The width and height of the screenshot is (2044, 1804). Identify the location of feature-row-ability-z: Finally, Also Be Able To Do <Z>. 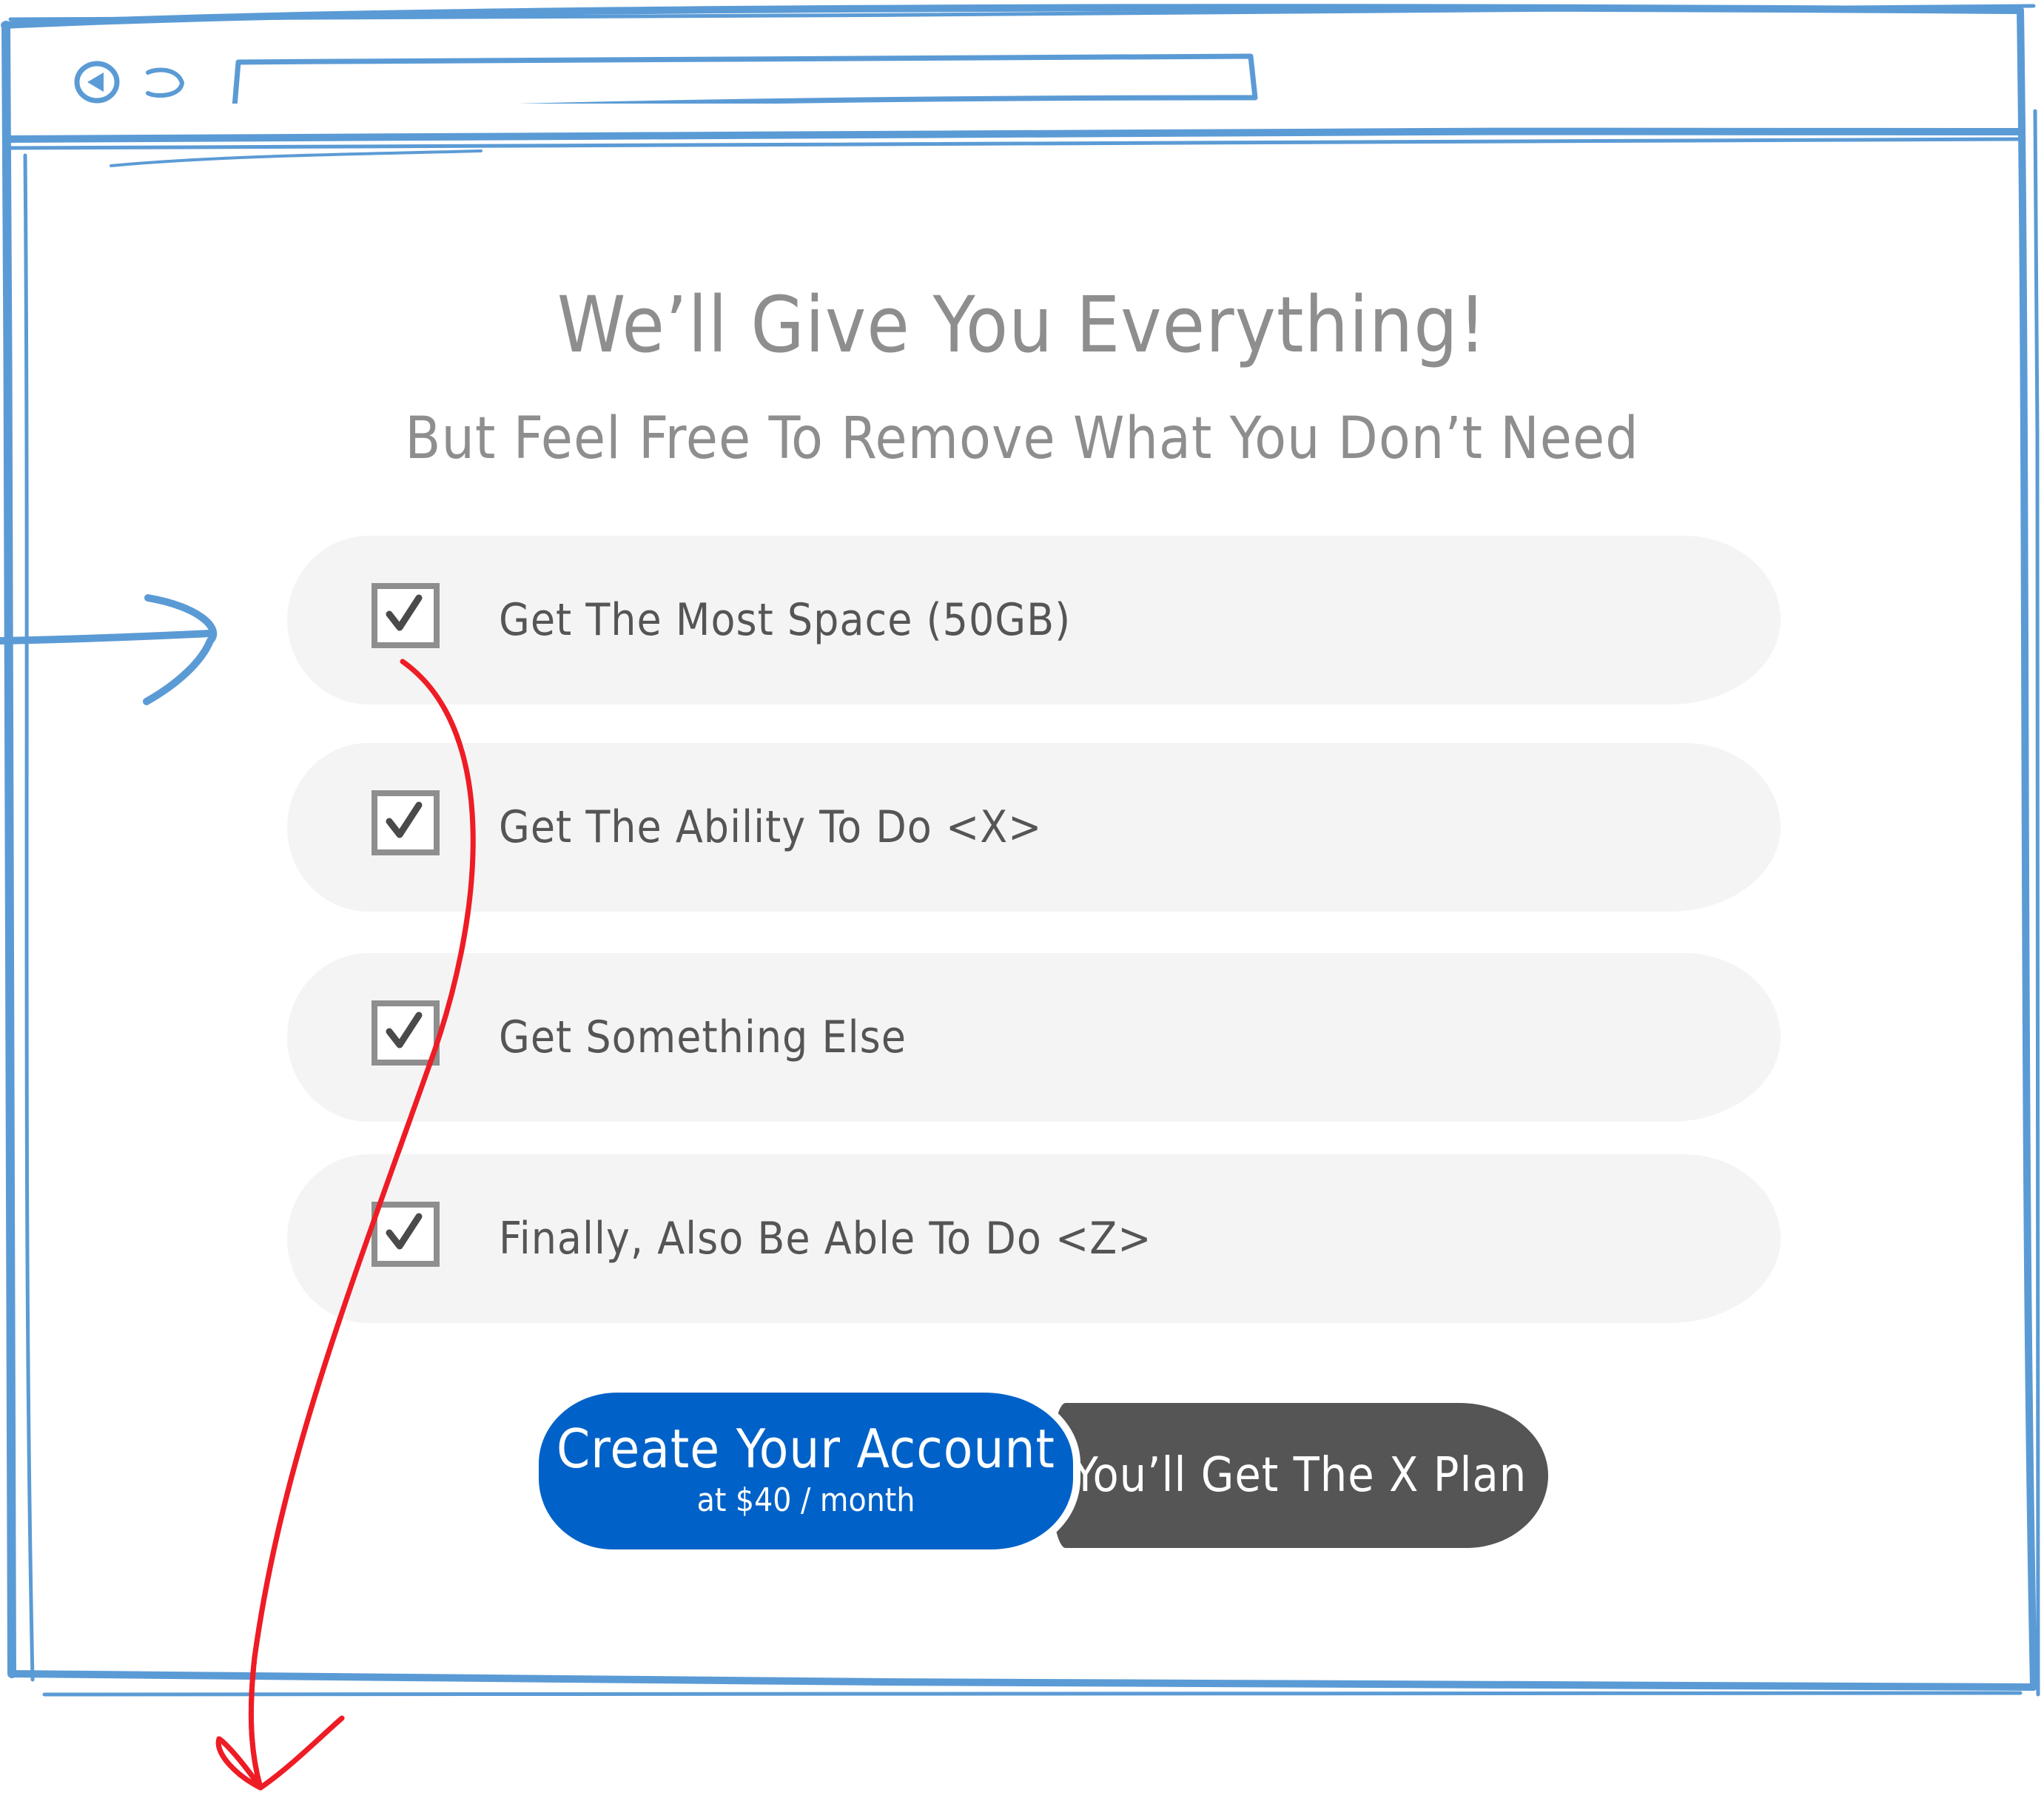
(1034, 1239).